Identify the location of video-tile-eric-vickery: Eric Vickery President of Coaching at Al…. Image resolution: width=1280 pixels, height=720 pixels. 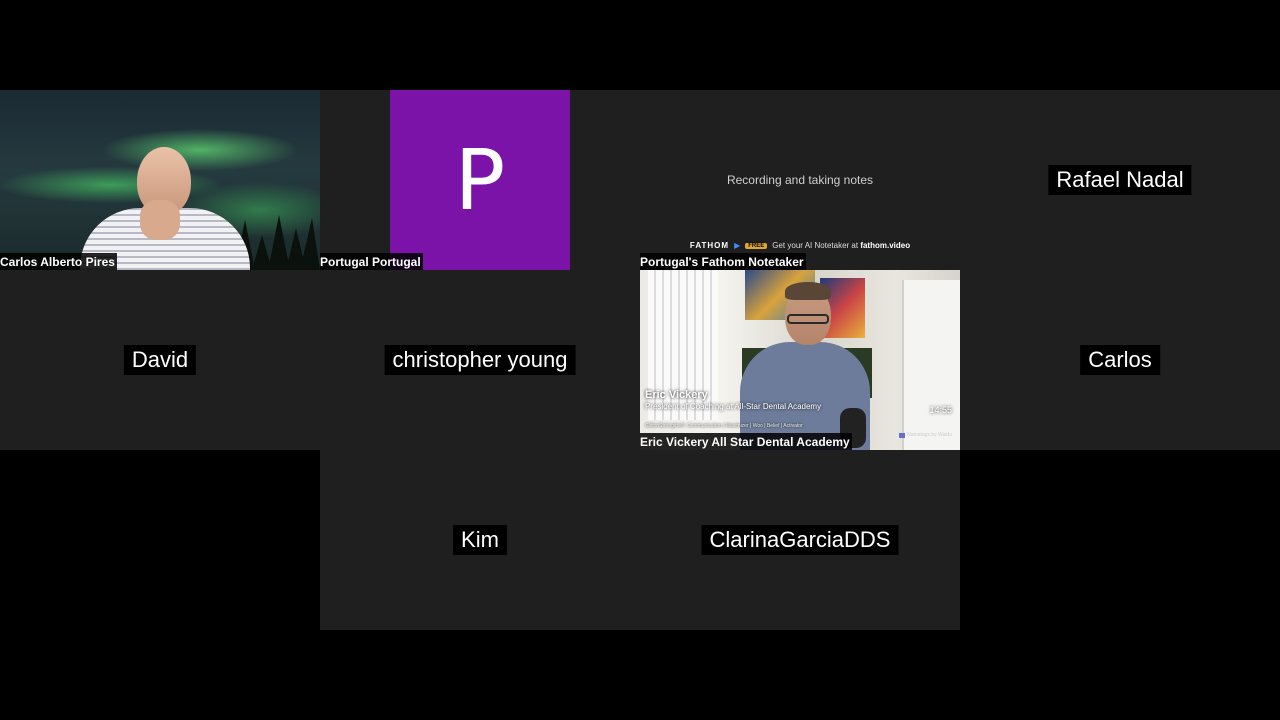
(800, 360).